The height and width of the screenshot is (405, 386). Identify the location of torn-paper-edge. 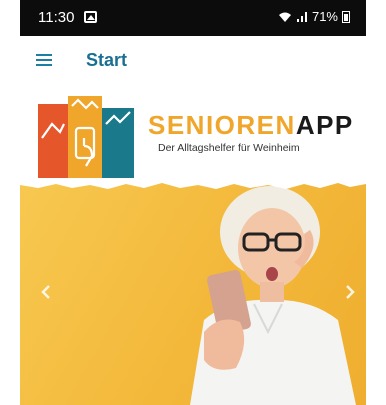
(193, 183).